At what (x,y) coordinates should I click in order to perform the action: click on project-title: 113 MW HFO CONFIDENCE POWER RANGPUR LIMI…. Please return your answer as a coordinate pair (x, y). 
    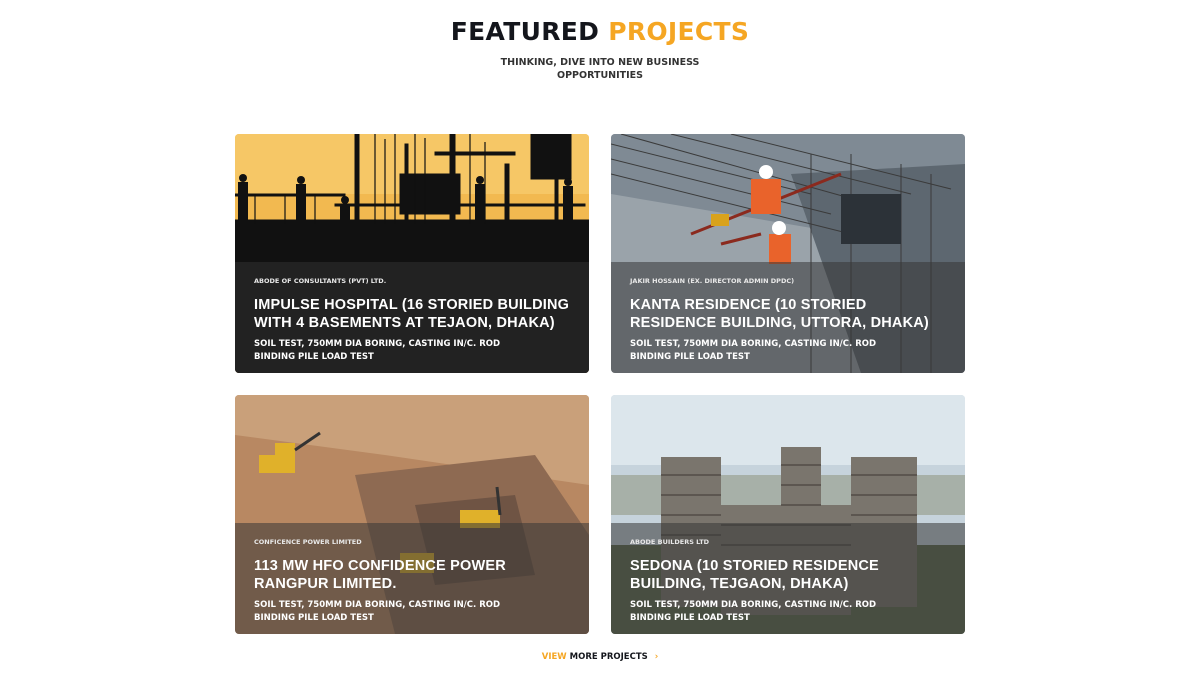
    Looking at the image, I should click on (415, 575).